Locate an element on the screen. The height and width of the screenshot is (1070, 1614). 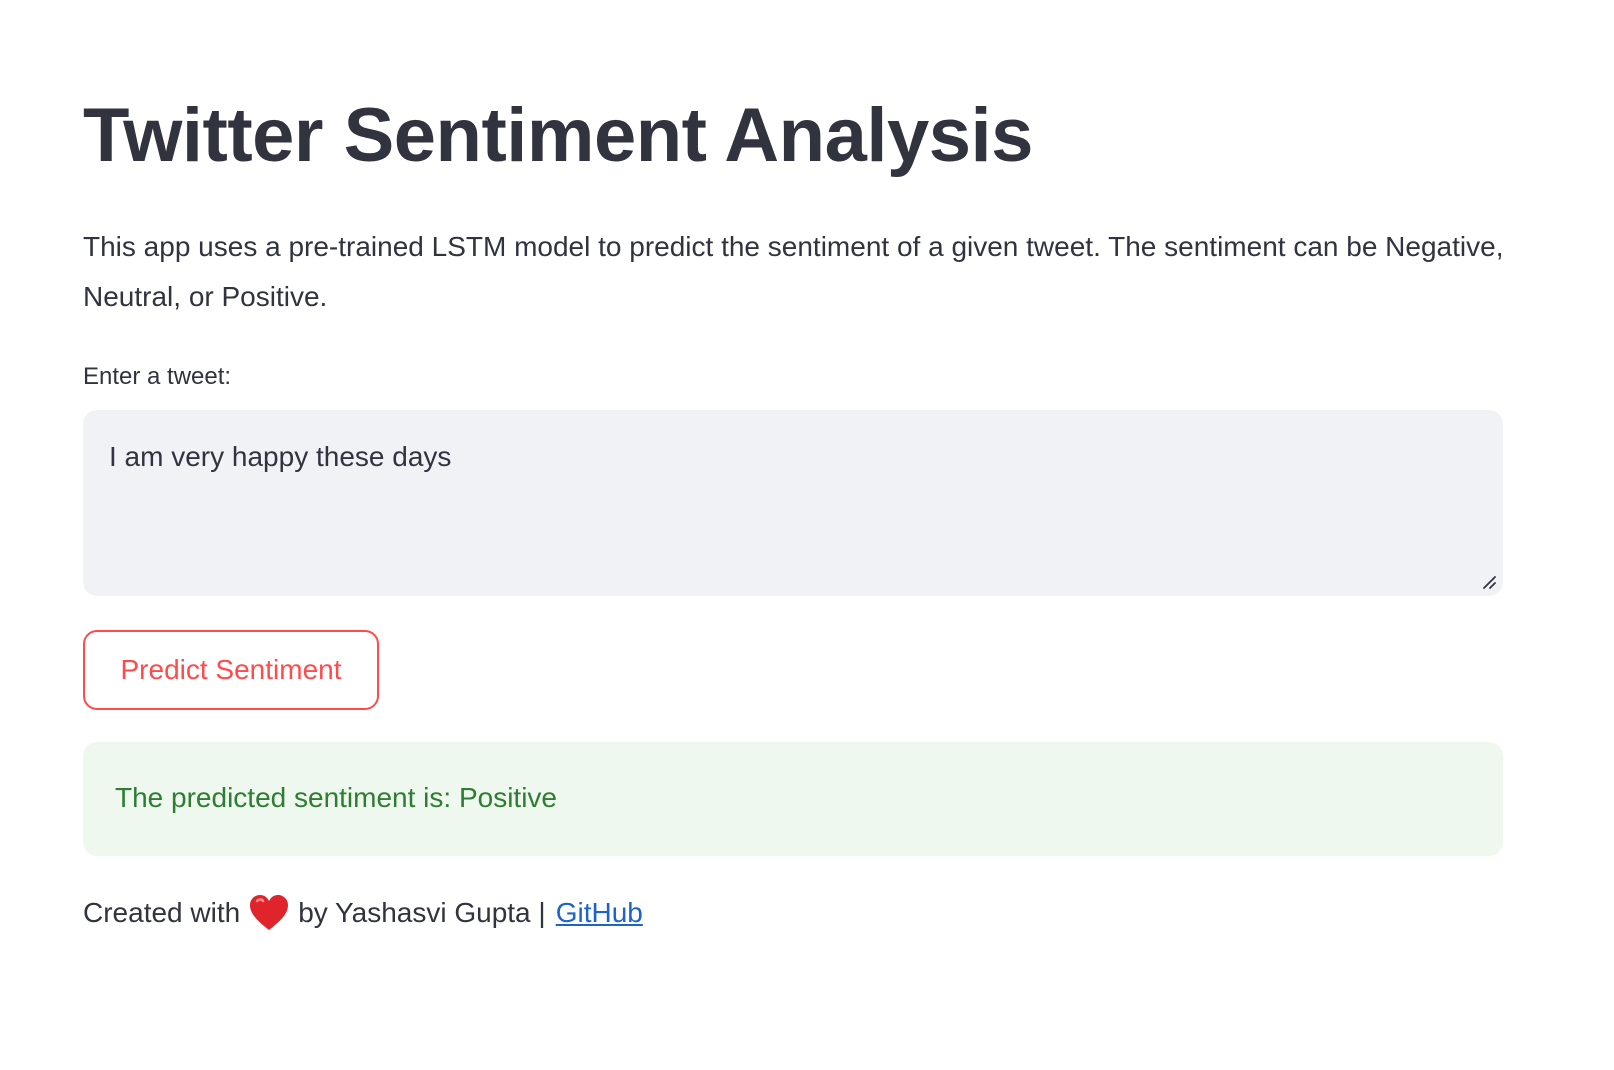
predict-sentiment-button: Predict Sentiment is located at coordinates (231, 670).